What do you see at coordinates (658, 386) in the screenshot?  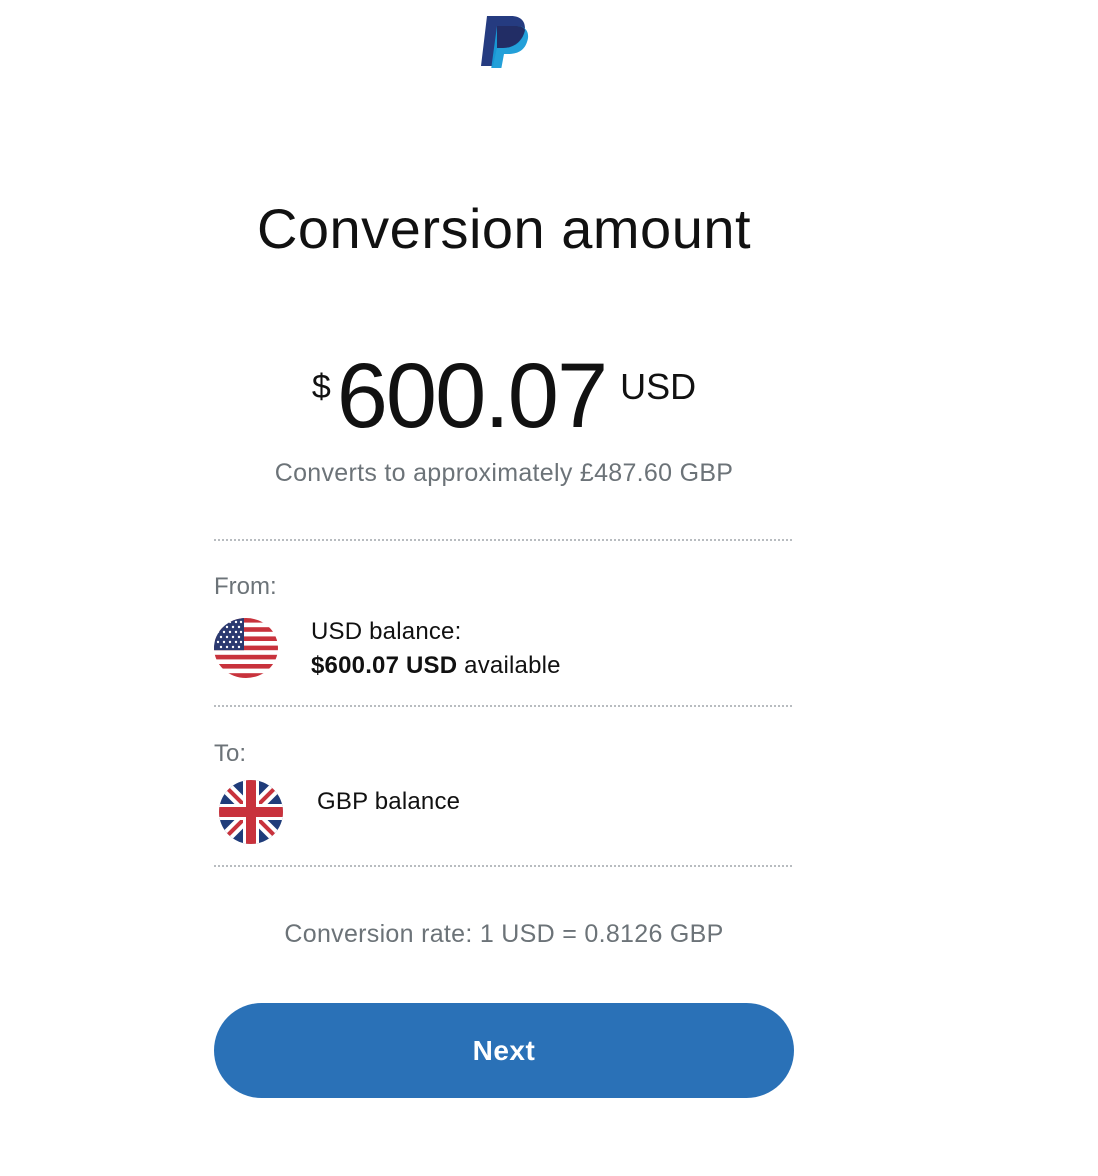 I see `currency-code: USD` at bounding box center [658, 386].